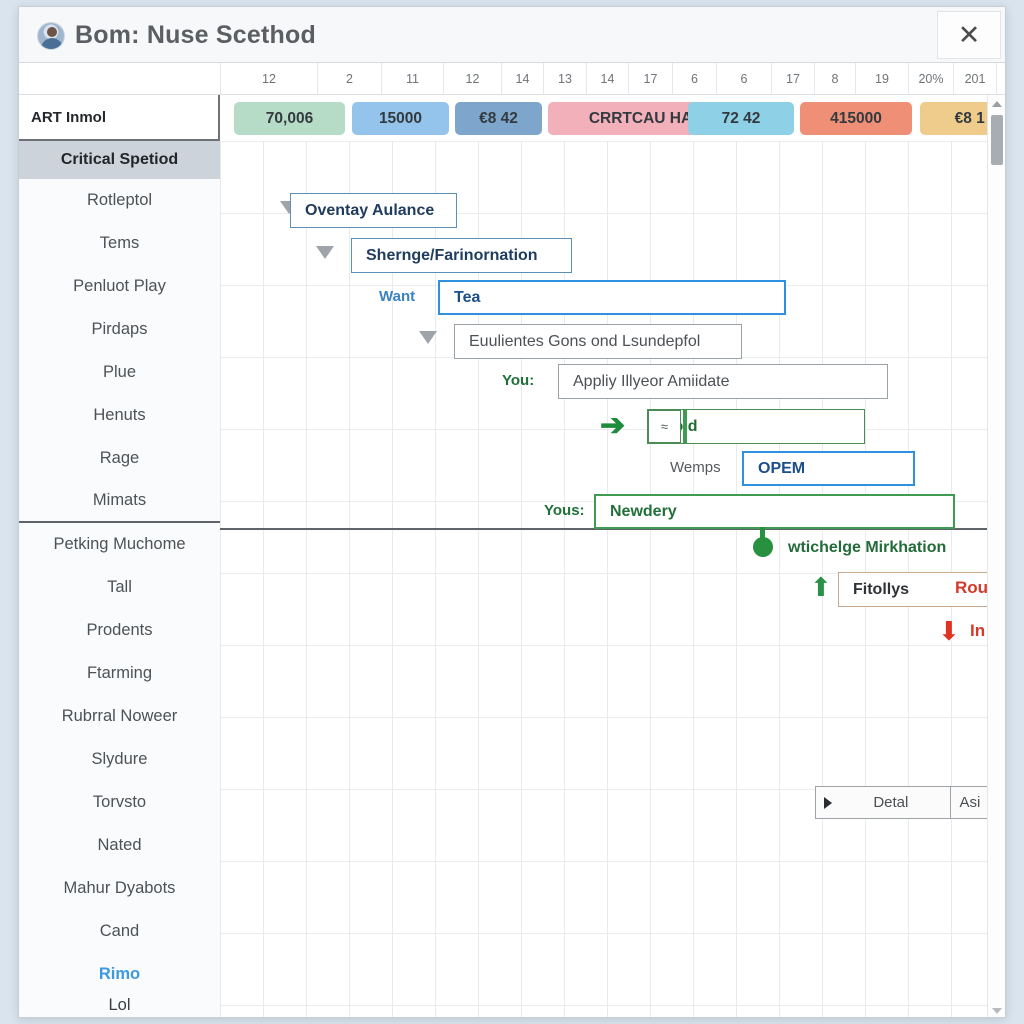  Describe the element at coordinates (119, 716) in the screenshot. I see `list-item: Rubrral Noweer` at that location.